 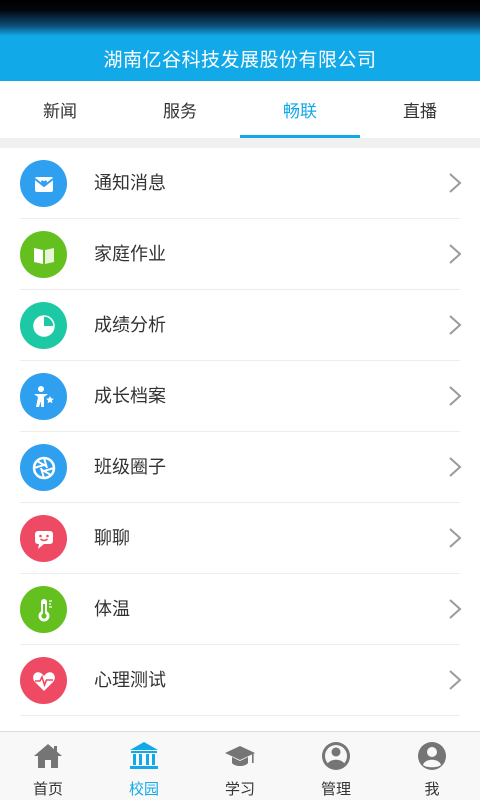 I want to click on chat-icon, so click(x=43, y=538).